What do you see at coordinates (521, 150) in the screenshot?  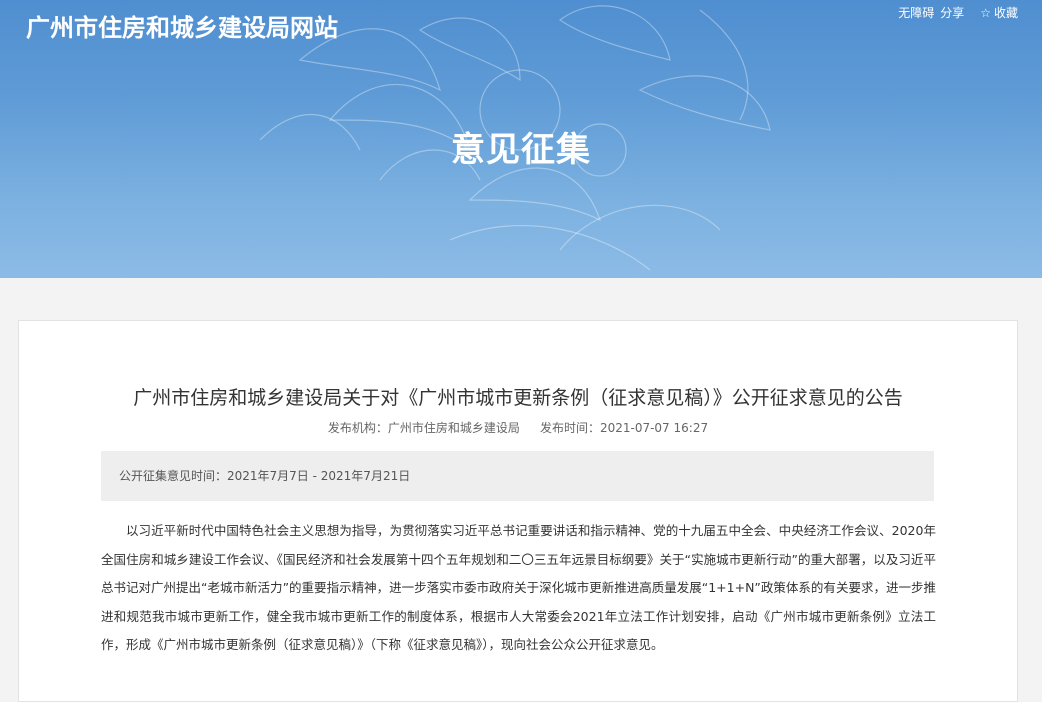 I see `page-heading: 意见征集` at bounding box center [521, 150].